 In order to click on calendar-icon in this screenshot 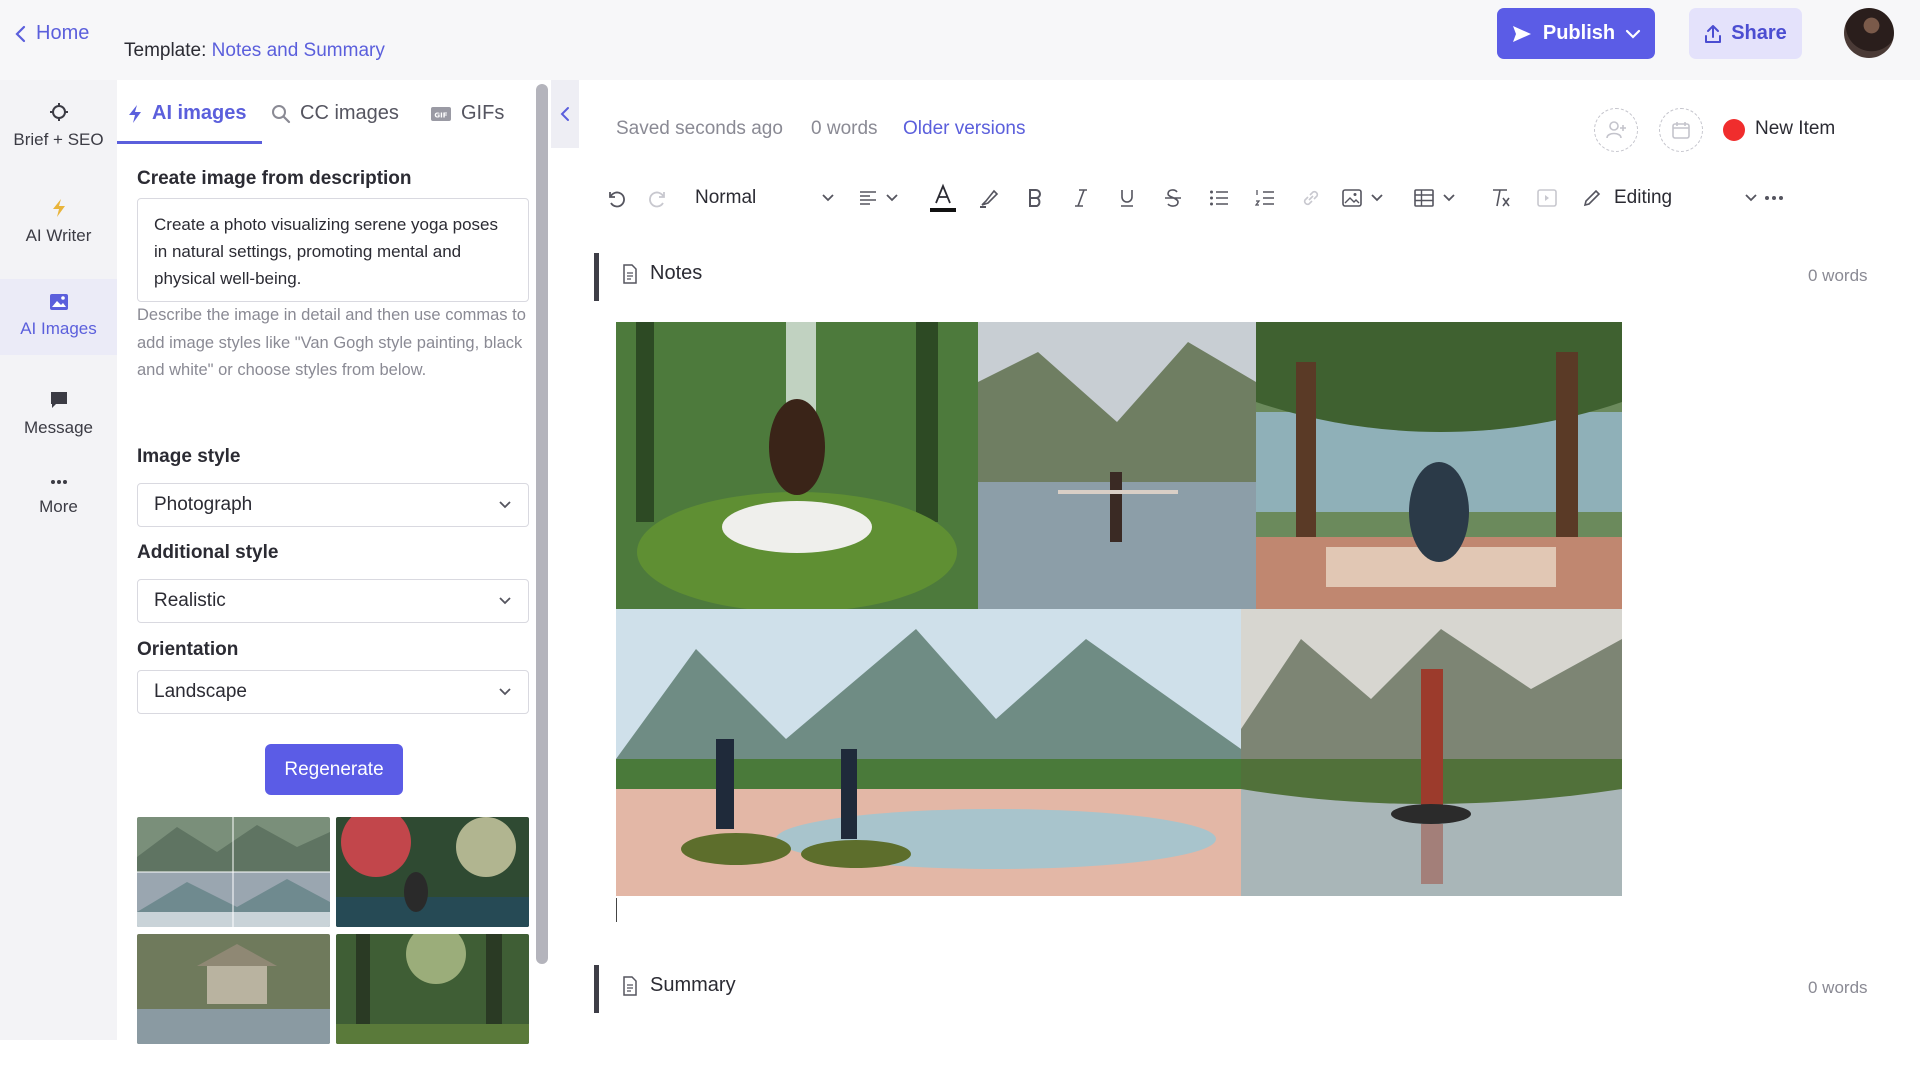, I will do `click(1681, 130)`.